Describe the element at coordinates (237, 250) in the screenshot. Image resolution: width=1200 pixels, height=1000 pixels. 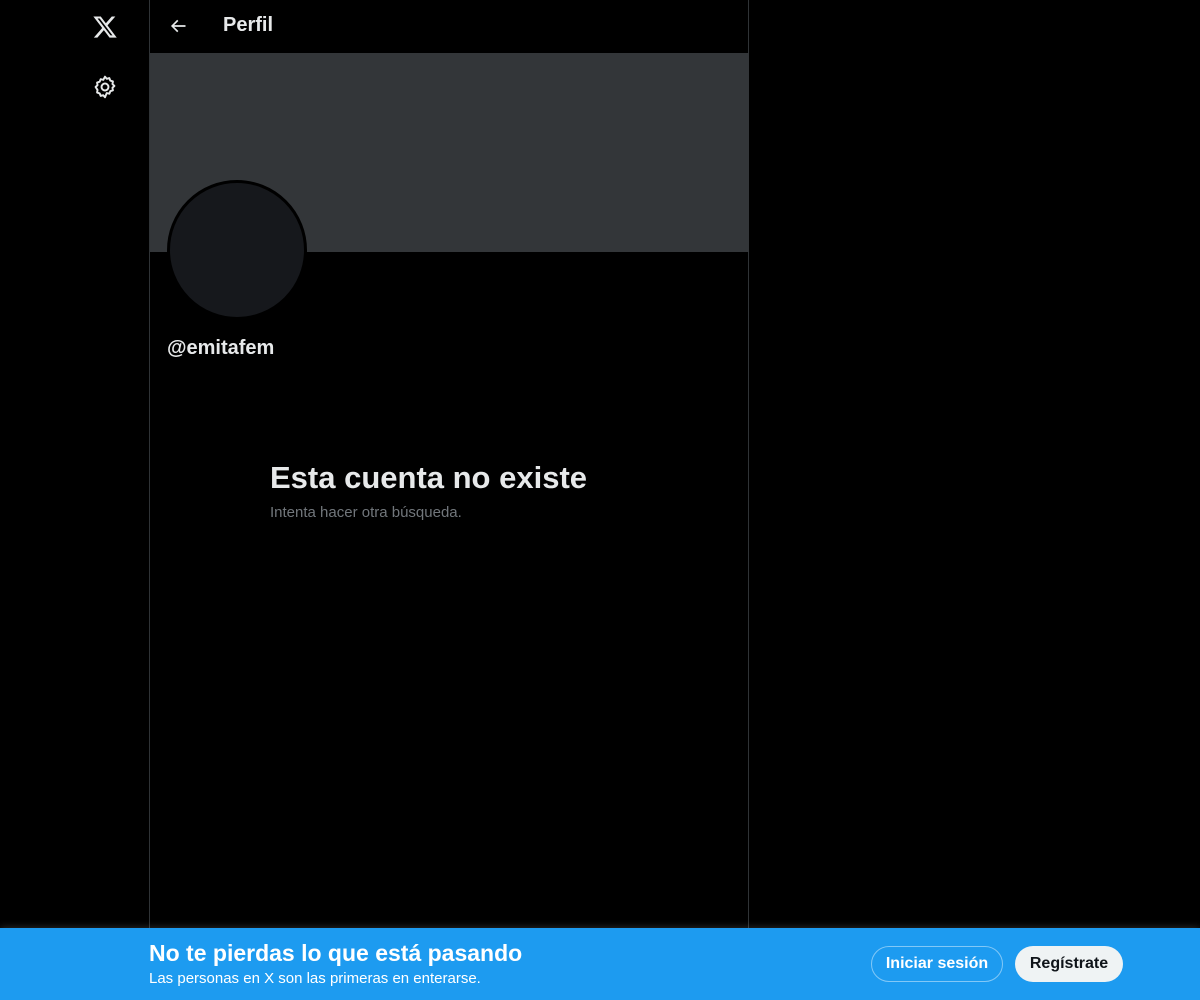
I see `avatar` at that location.